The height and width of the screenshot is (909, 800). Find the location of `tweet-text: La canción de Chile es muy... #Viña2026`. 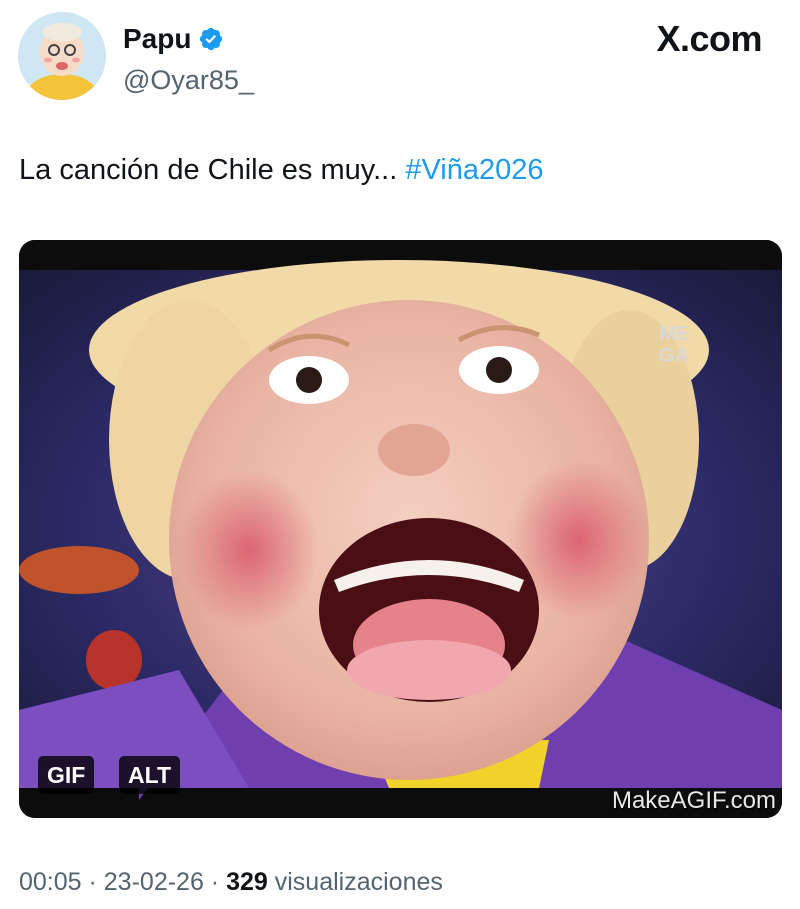

tweet-text: La canción de Chile es muy... #Viña2026 is located at coordinates (281, 170).